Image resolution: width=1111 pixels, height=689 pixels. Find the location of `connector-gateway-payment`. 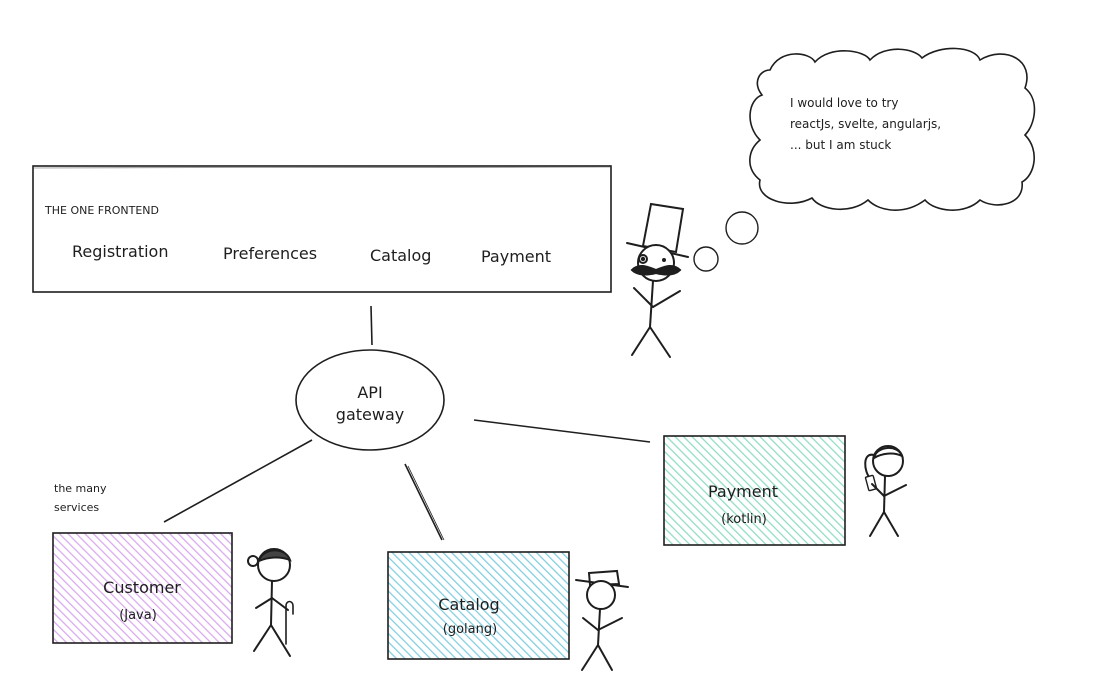

connector-gateway-payment is located at coordinates (562, 431).